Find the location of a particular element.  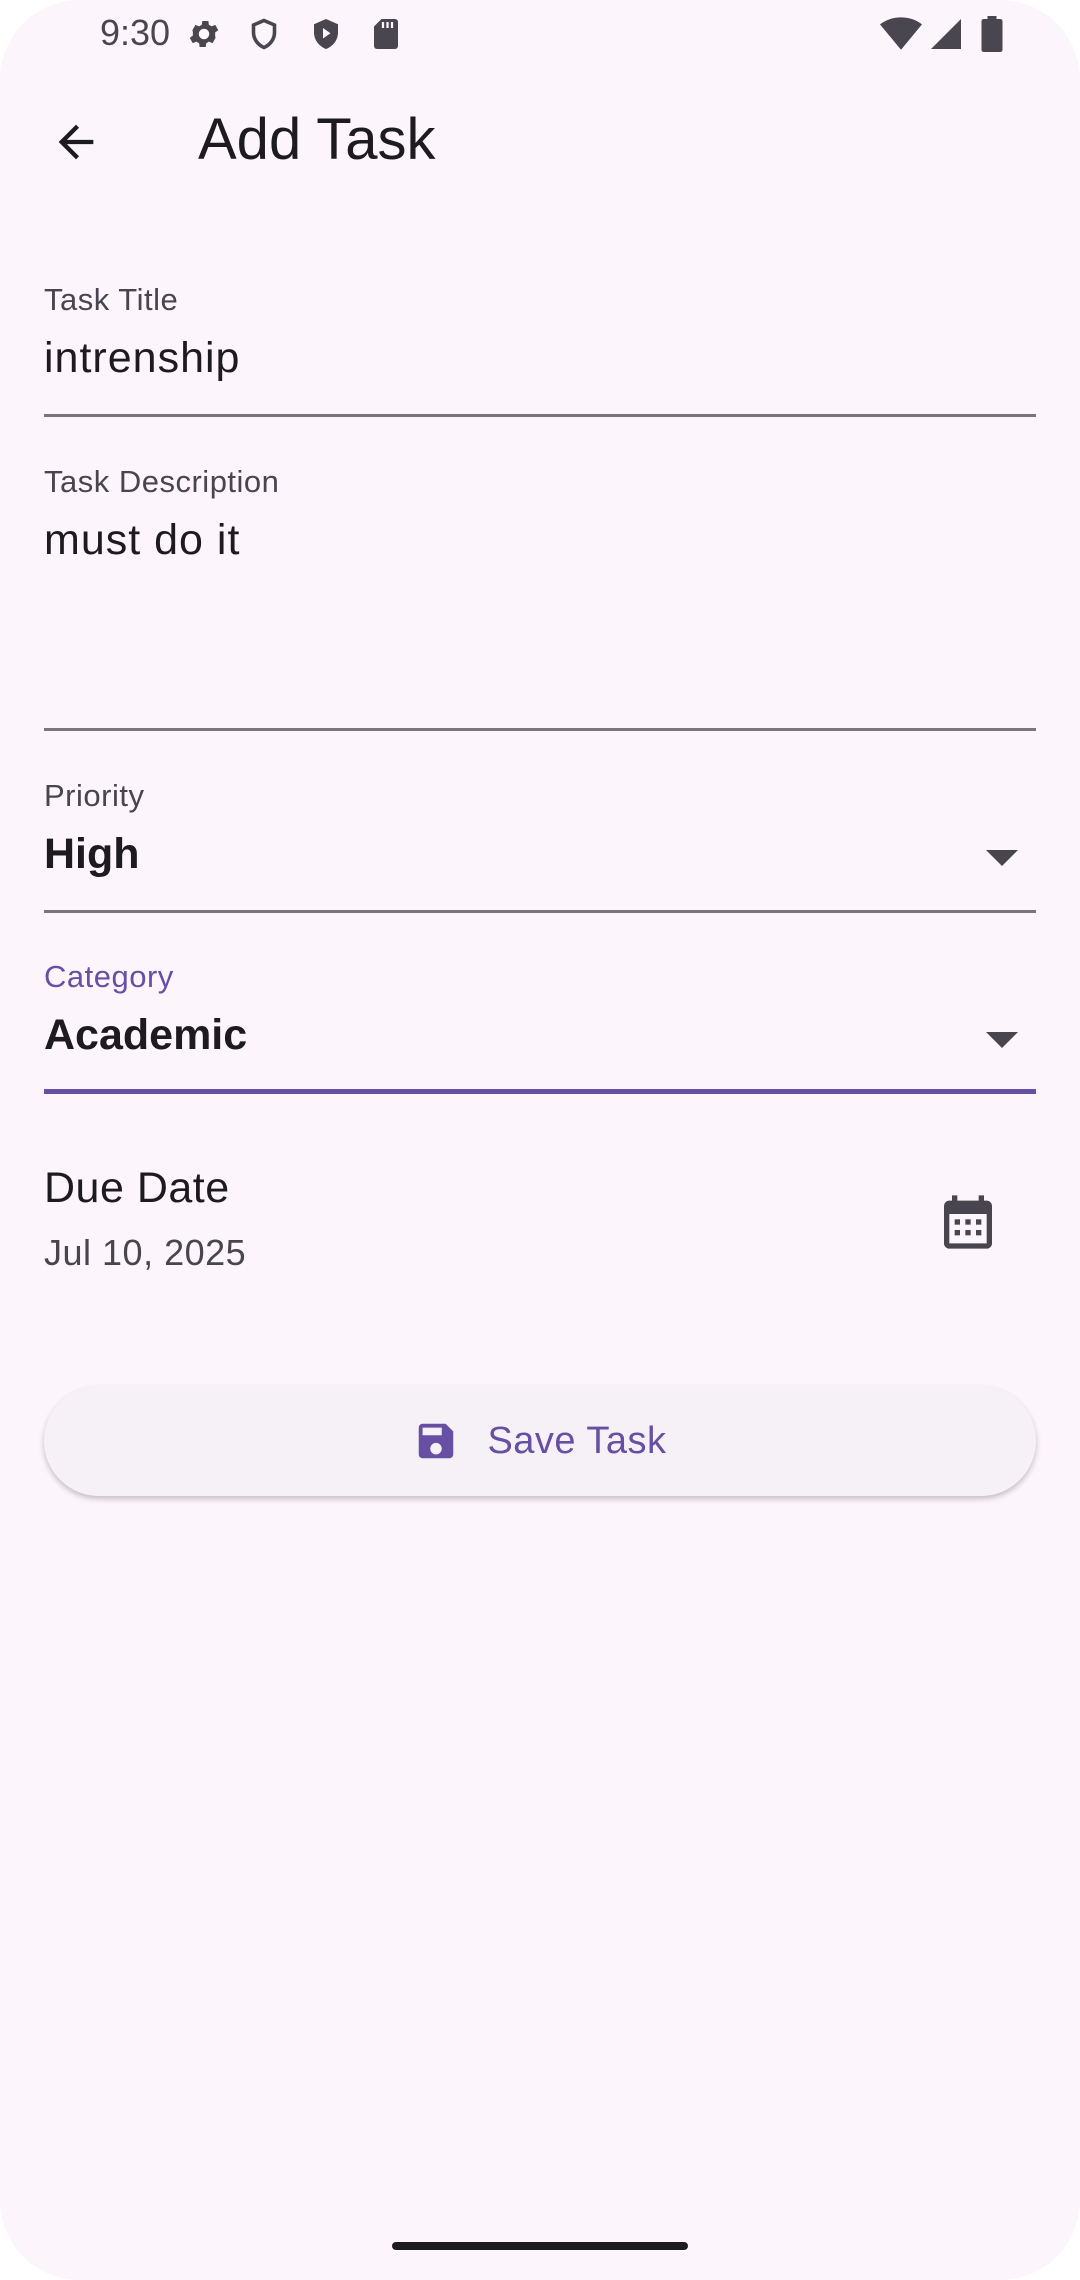

task-description-field: Task Description must do it is located at coordinates (540, 598).